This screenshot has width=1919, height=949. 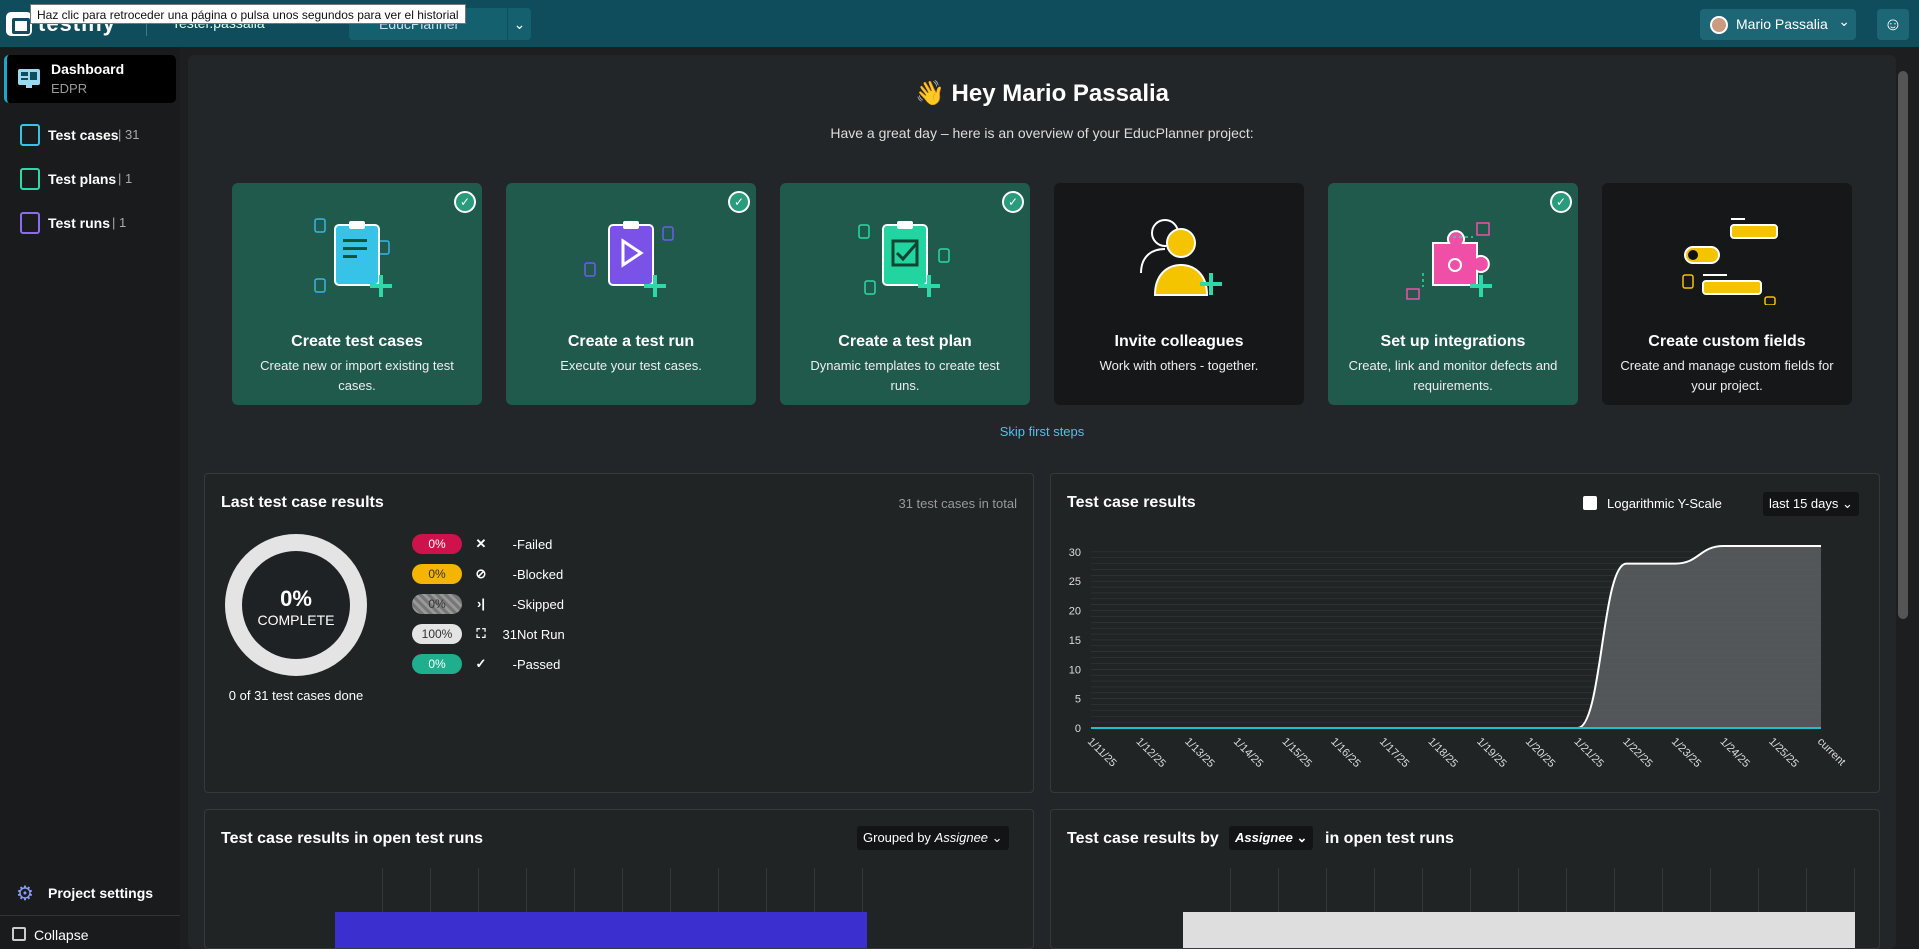 What do you see at coordinates (1903, 345) in the screenshot?
I see `scrollbar-thumb` at bounding box center [1903, 345].